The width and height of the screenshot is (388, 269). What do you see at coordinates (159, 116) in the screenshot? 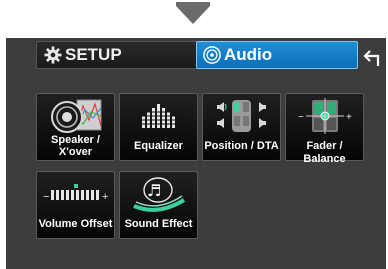
I see `equalizer-icon` at bounding box center [159, 116].